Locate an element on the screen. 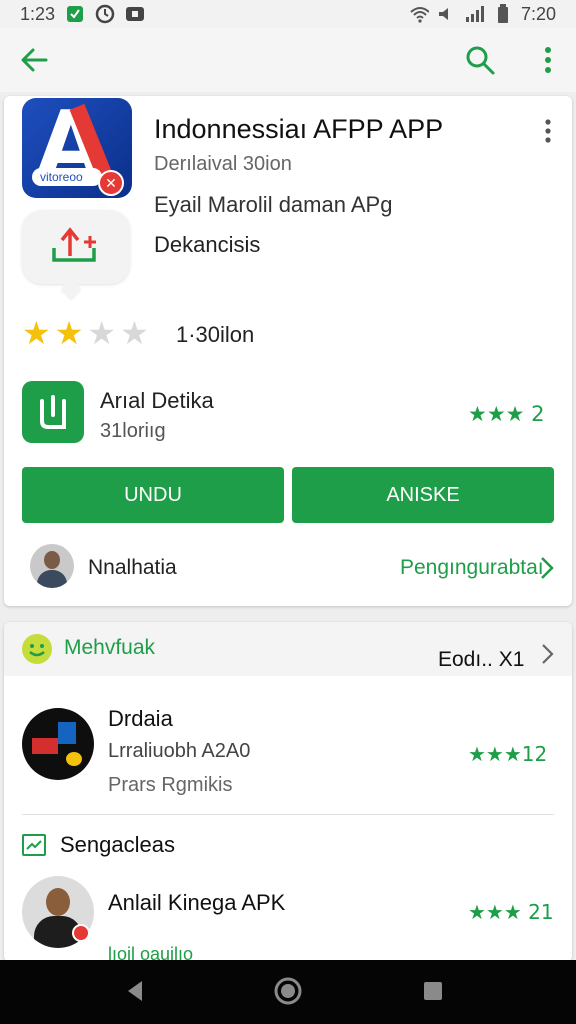 Image resolution: width=576 pixels, height=1024 pixels. share-bubble is located at coordinates (76, 247).